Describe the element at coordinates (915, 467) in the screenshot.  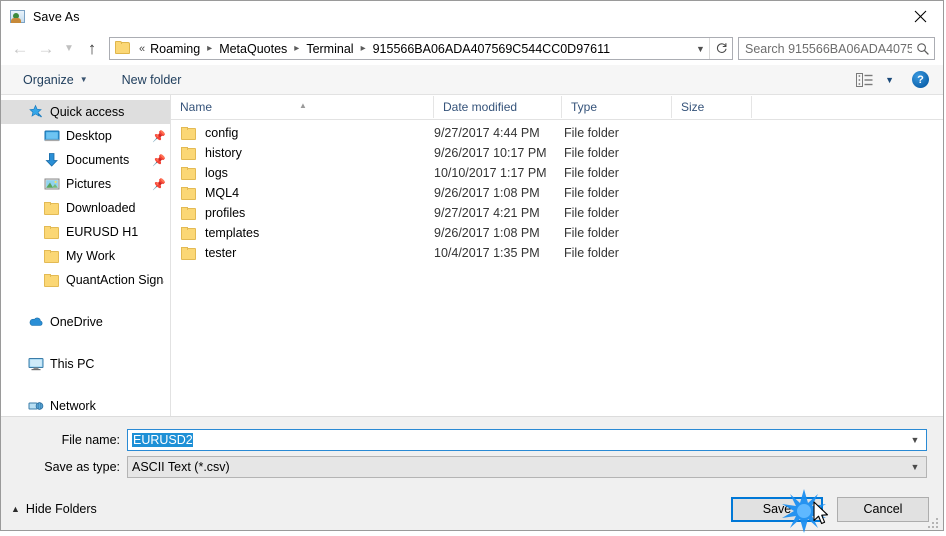
I see `save-as-type-dropdown-button: ▼` at that location.